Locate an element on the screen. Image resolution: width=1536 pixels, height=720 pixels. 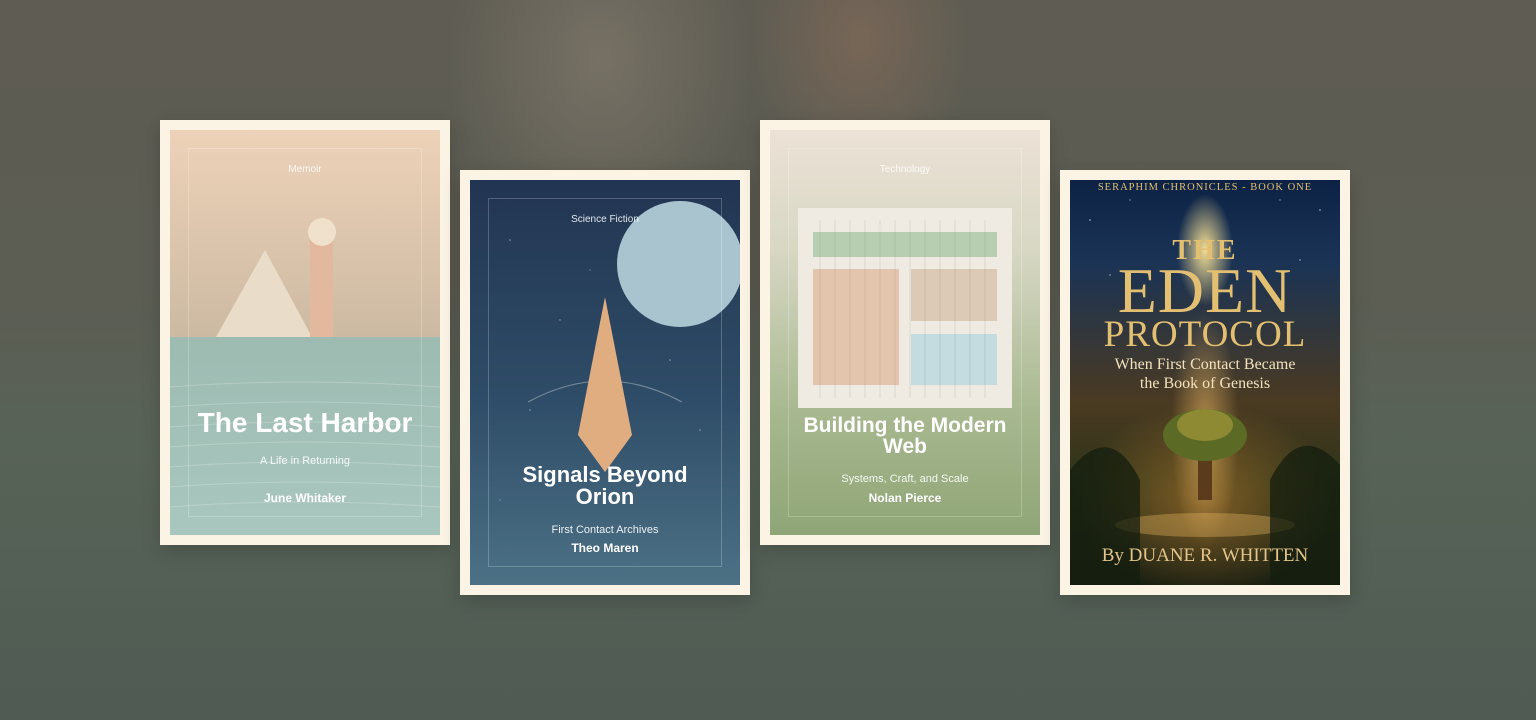
book-subtitle: First Contact Archives is located at coordinates (605, 530).